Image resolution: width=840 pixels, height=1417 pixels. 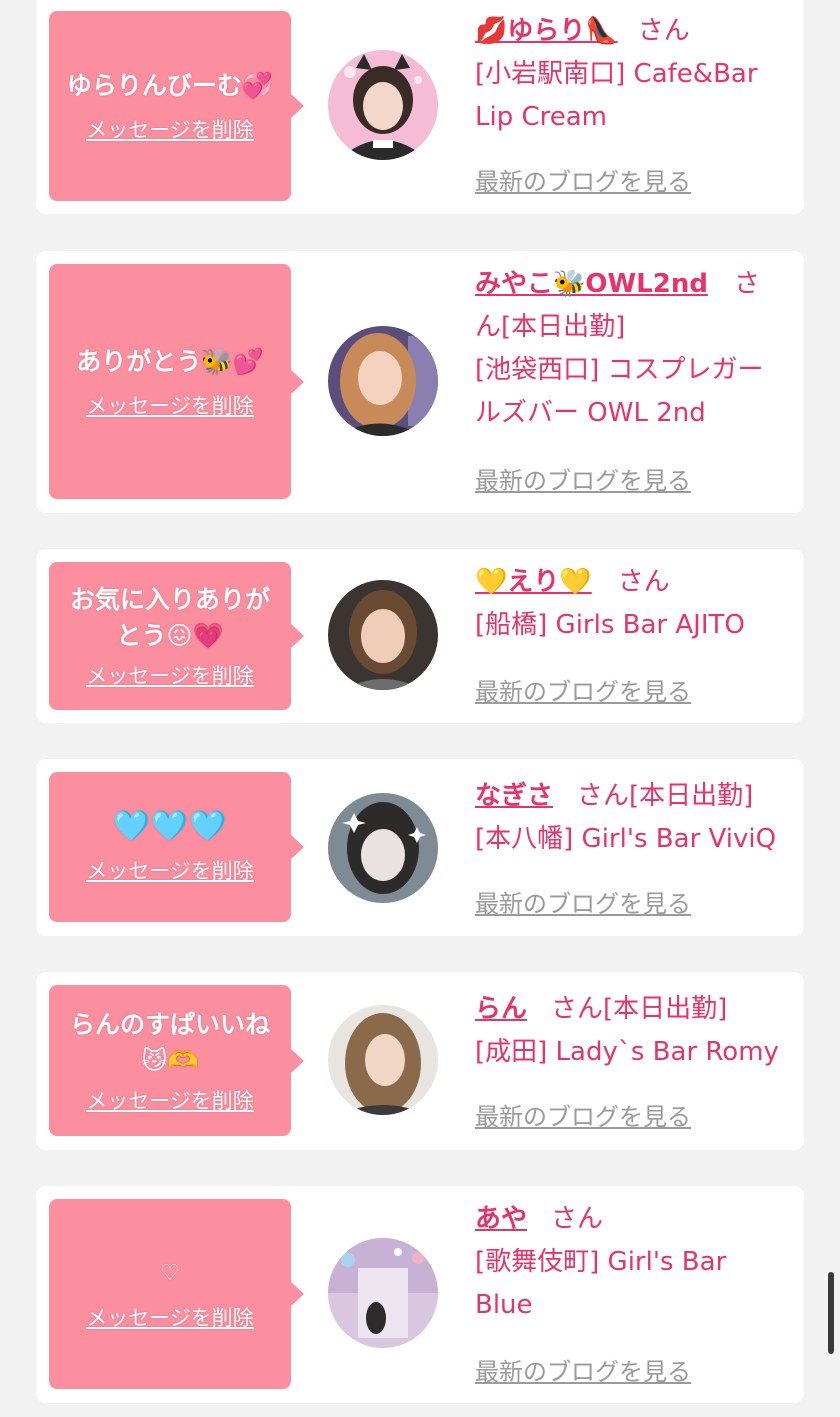 I want to click on message-text: ゆらりんびーむ💞, so click(x=170, y=85).